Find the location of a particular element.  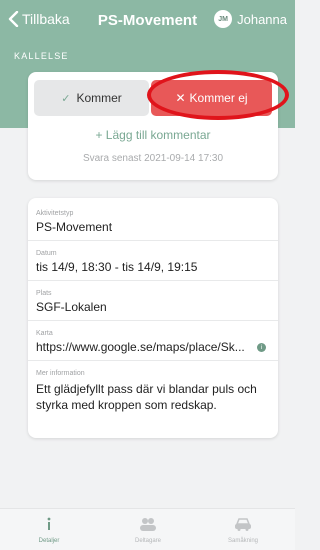

place-value: SGF-Lokalen is located at coordinates (71, 307).